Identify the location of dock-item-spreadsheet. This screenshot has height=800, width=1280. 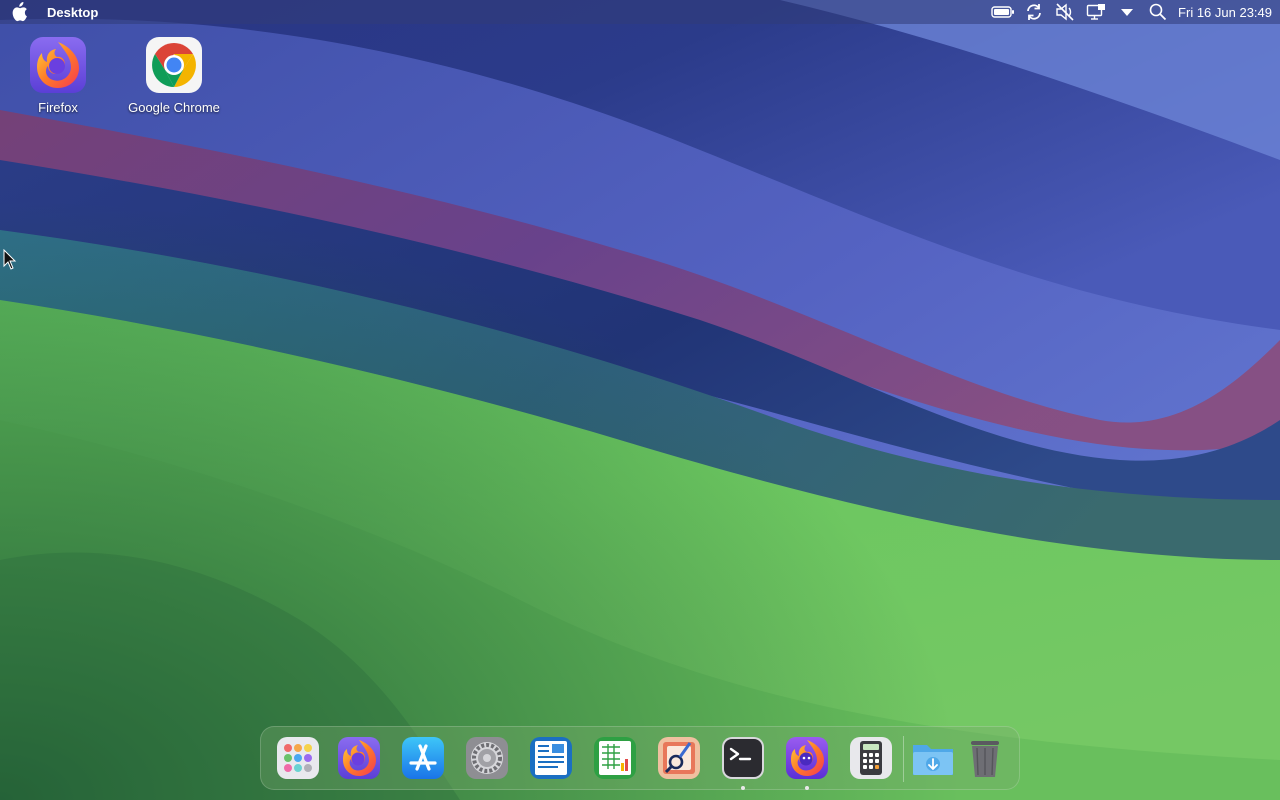
(615, 758).